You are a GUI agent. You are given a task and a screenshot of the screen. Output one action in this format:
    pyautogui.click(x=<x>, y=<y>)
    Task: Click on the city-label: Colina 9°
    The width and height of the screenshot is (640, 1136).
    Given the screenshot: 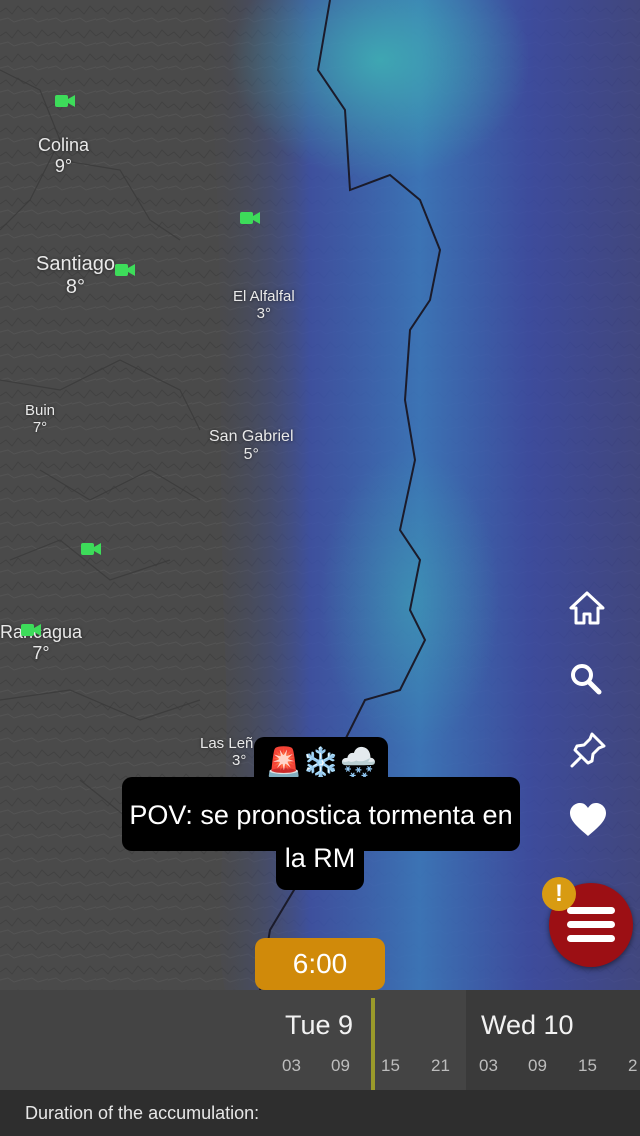 What is the action you would take?
    pyautogui.click(x=63, y=155)
    